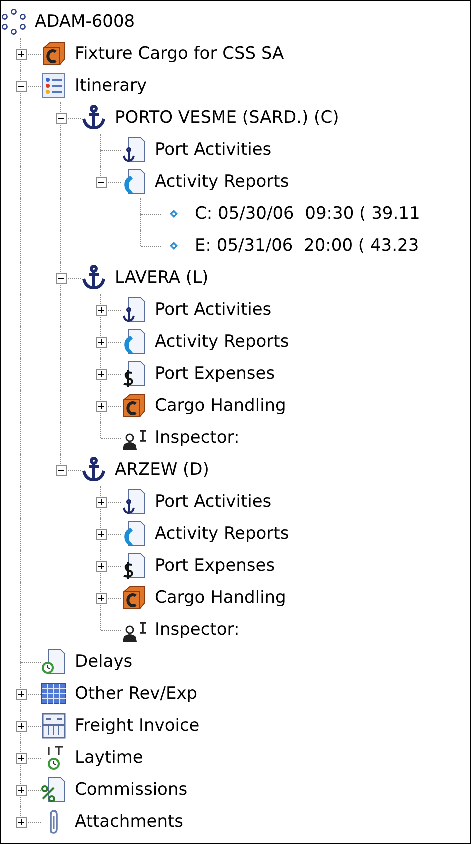  What do you see at coordinates (129, 790) in the screenshot?
I see `tree-item: Commissions` at bounding box center [129, 790].